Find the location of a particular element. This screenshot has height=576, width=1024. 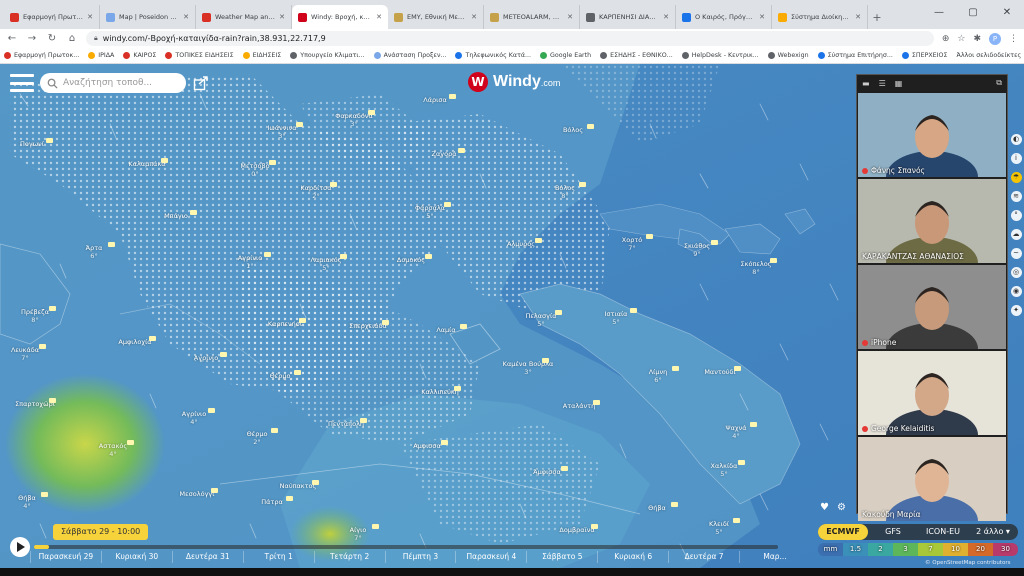

timeline-day: Τετάρτη 2 is located at coordinates (349, 557).